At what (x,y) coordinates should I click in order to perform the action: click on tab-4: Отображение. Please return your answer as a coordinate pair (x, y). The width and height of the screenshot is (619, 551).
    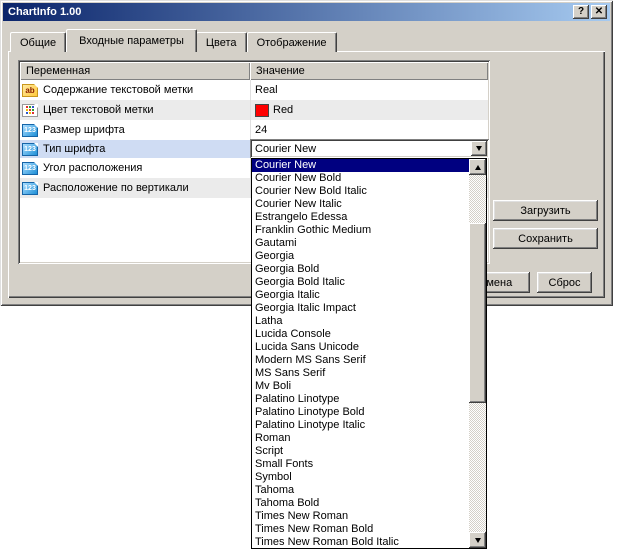
    Looking at the image, I should click on (291, 42).